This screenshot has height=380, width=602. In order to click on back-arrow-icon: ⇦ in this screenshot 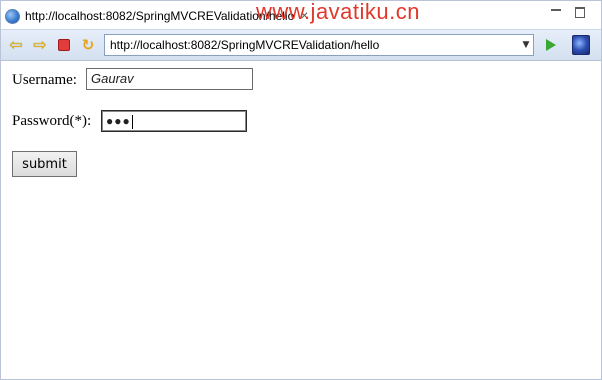, I will do `click(16, 44)`.